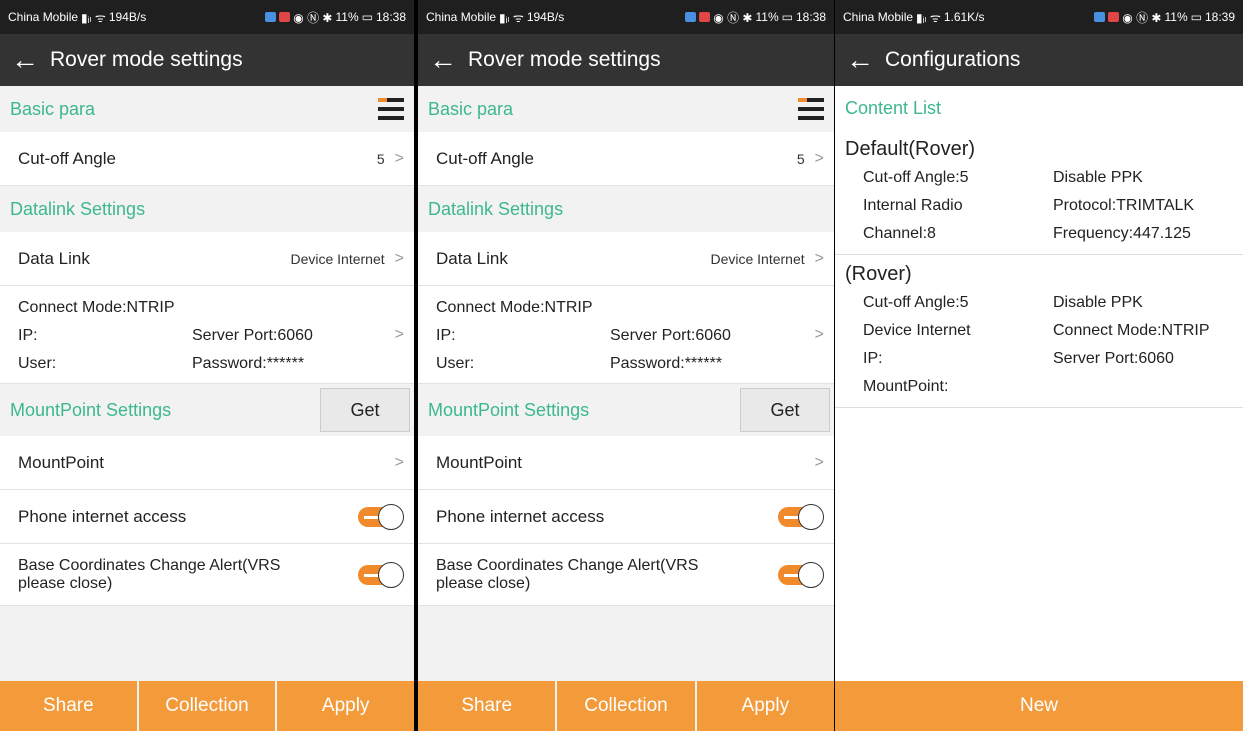 The height and width of the screenshot is (731, 1243). I want to click on page-title: Configurations, so click(953, 59).